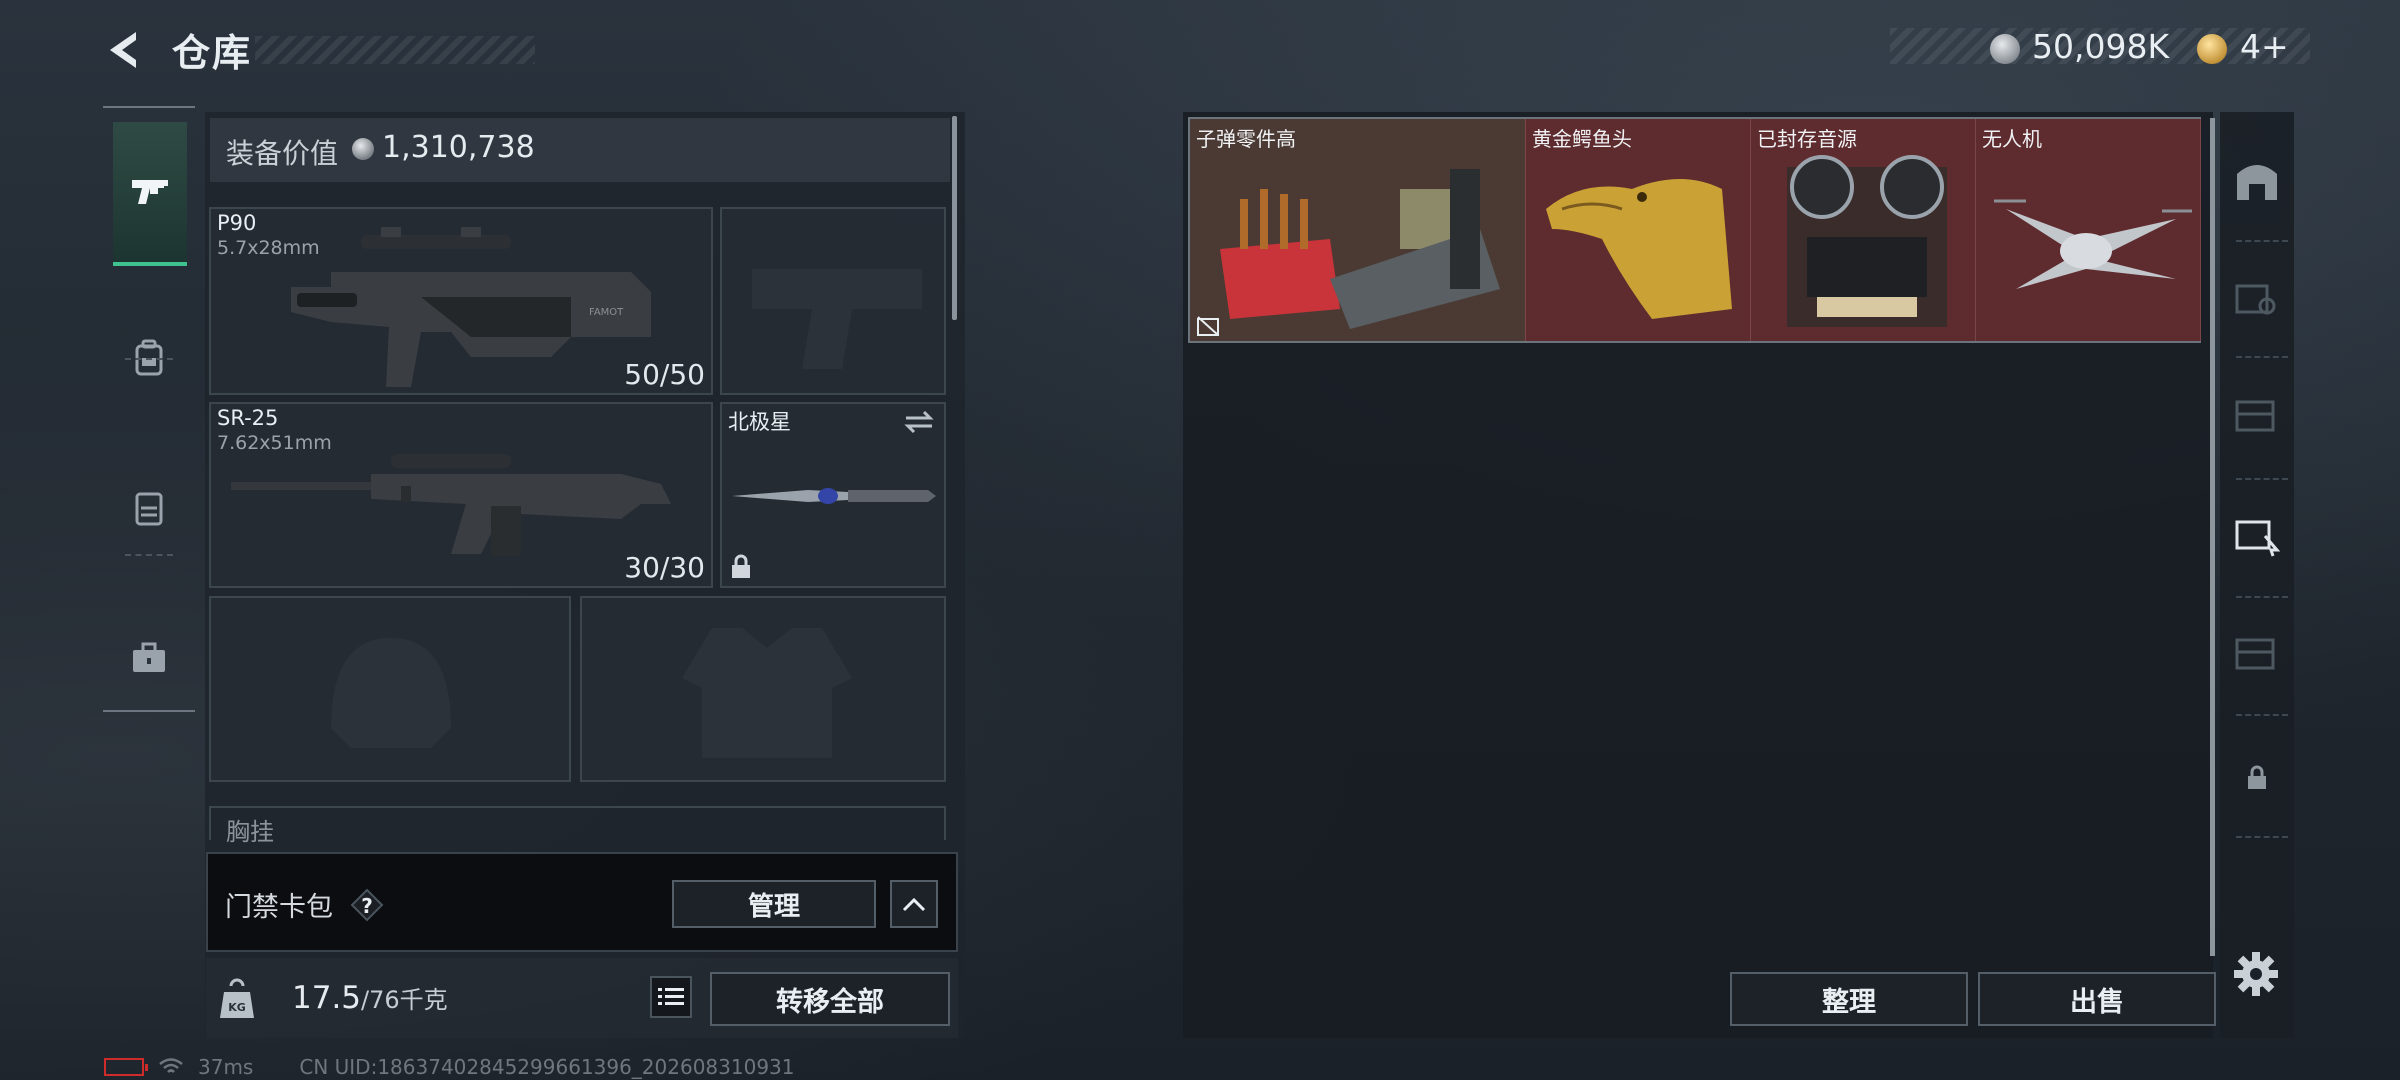 The width and height of the screenshot is (2400, 1080). Describe the element at coordinates (171, 1065) in the screenshot. I see `wifi-icon` at that location.